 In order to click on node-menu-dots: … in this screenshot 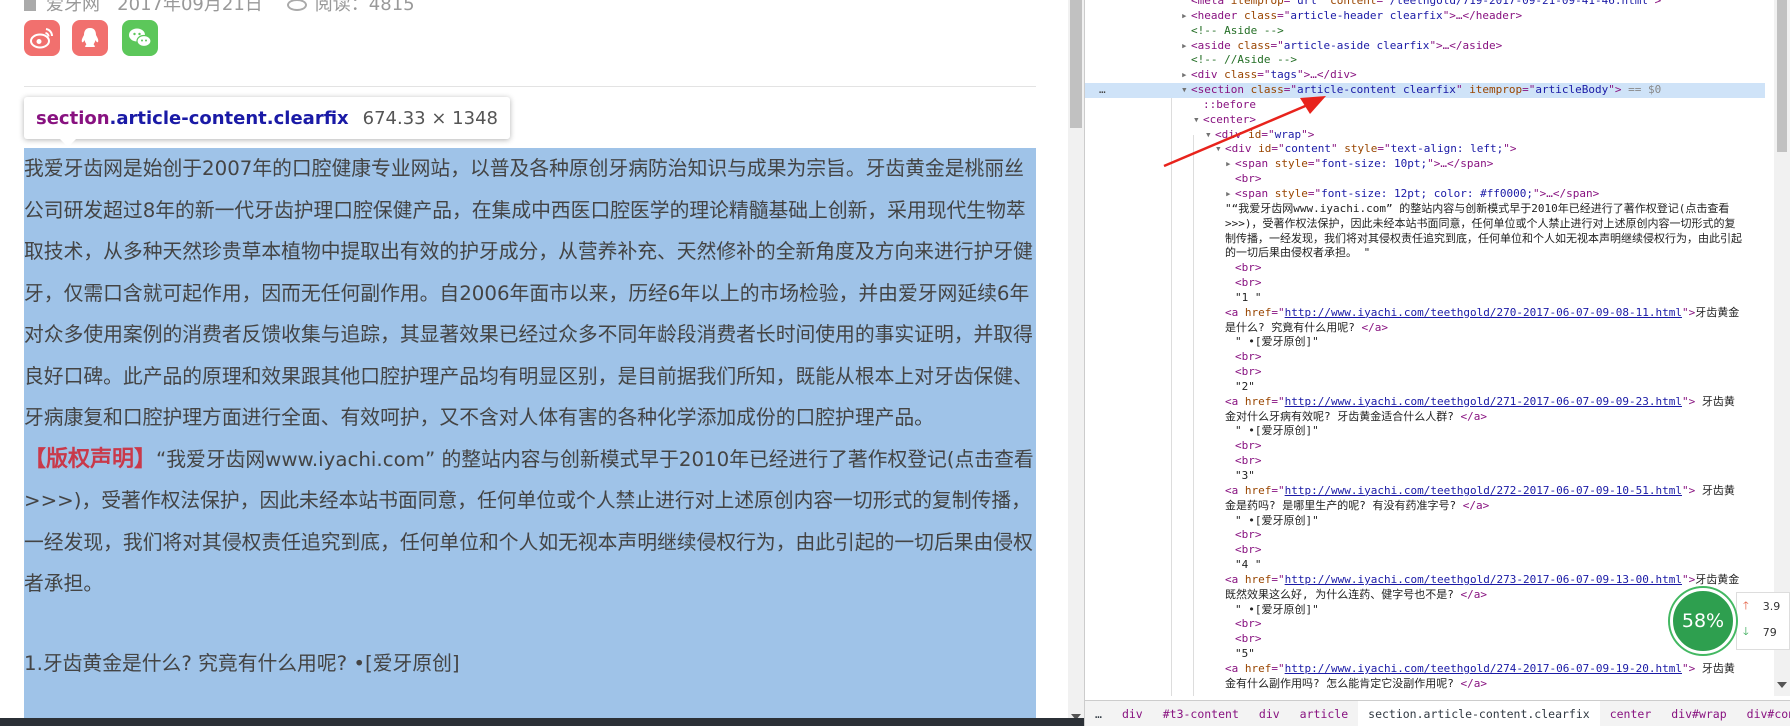, I will do `click(1102, 90)`.